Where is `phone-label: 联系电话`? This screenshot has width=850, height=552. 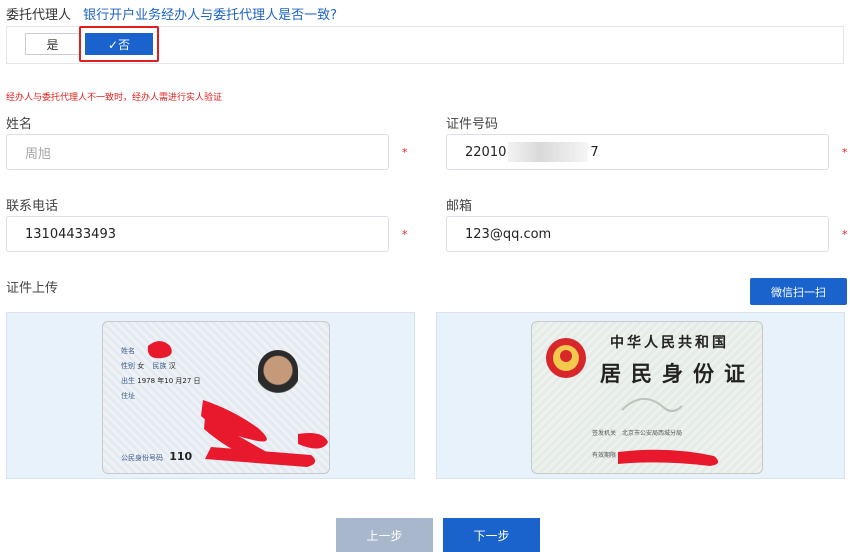 phone-label: 联系电话 is located at coordinates (32, 206).